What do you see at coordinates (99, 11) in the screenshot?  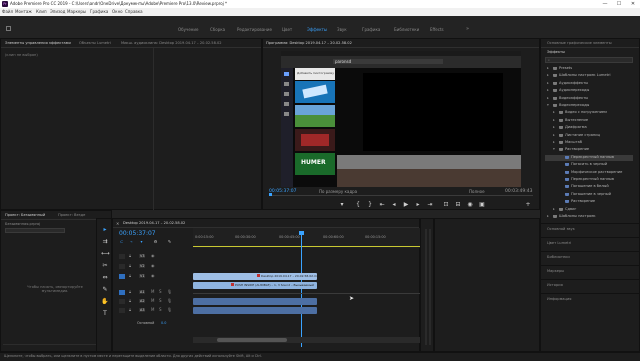 I see `menu-graphics: Графика` at bounding box center [99, 11].